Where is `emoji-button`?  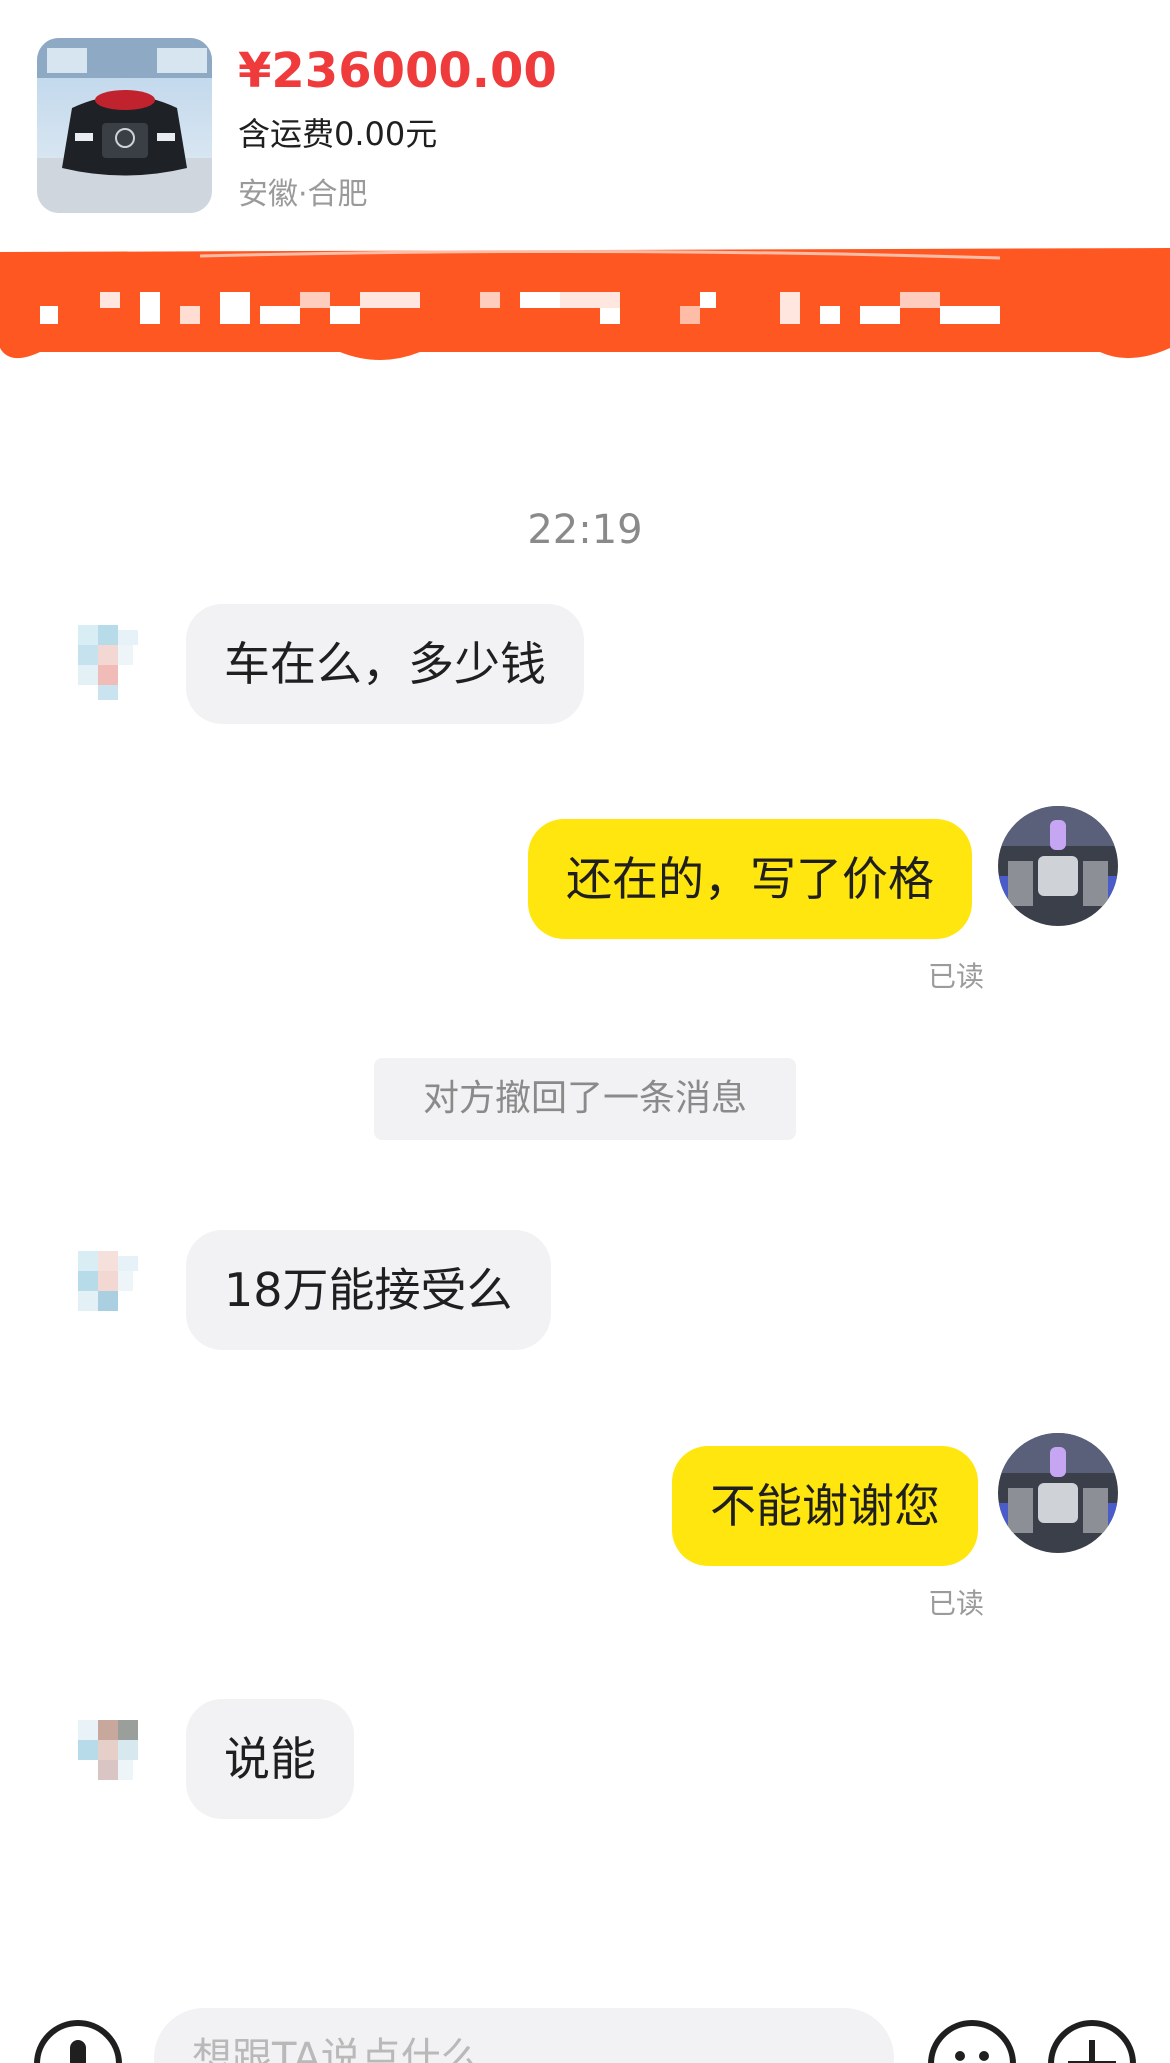 emoji-button is located at coordinates (972, 2041).